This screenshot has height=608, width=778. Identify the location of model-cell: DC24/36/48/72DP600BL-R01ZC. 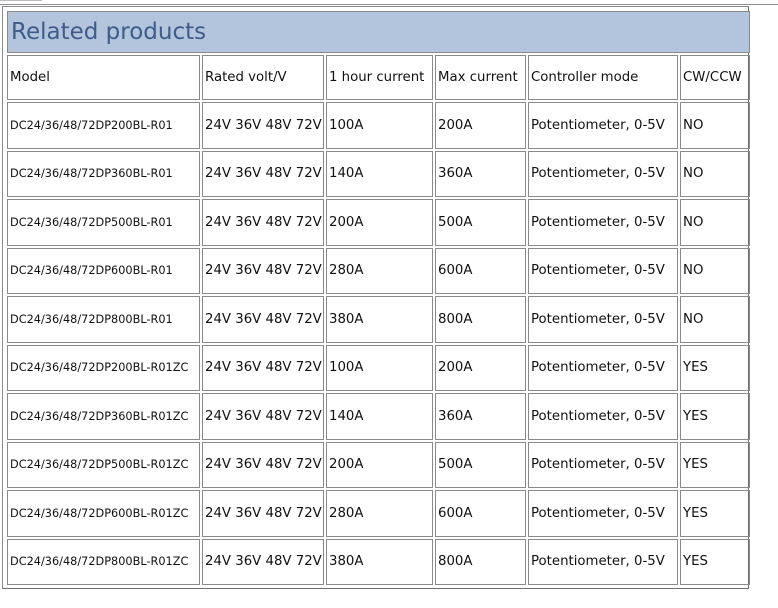
(103, 513).